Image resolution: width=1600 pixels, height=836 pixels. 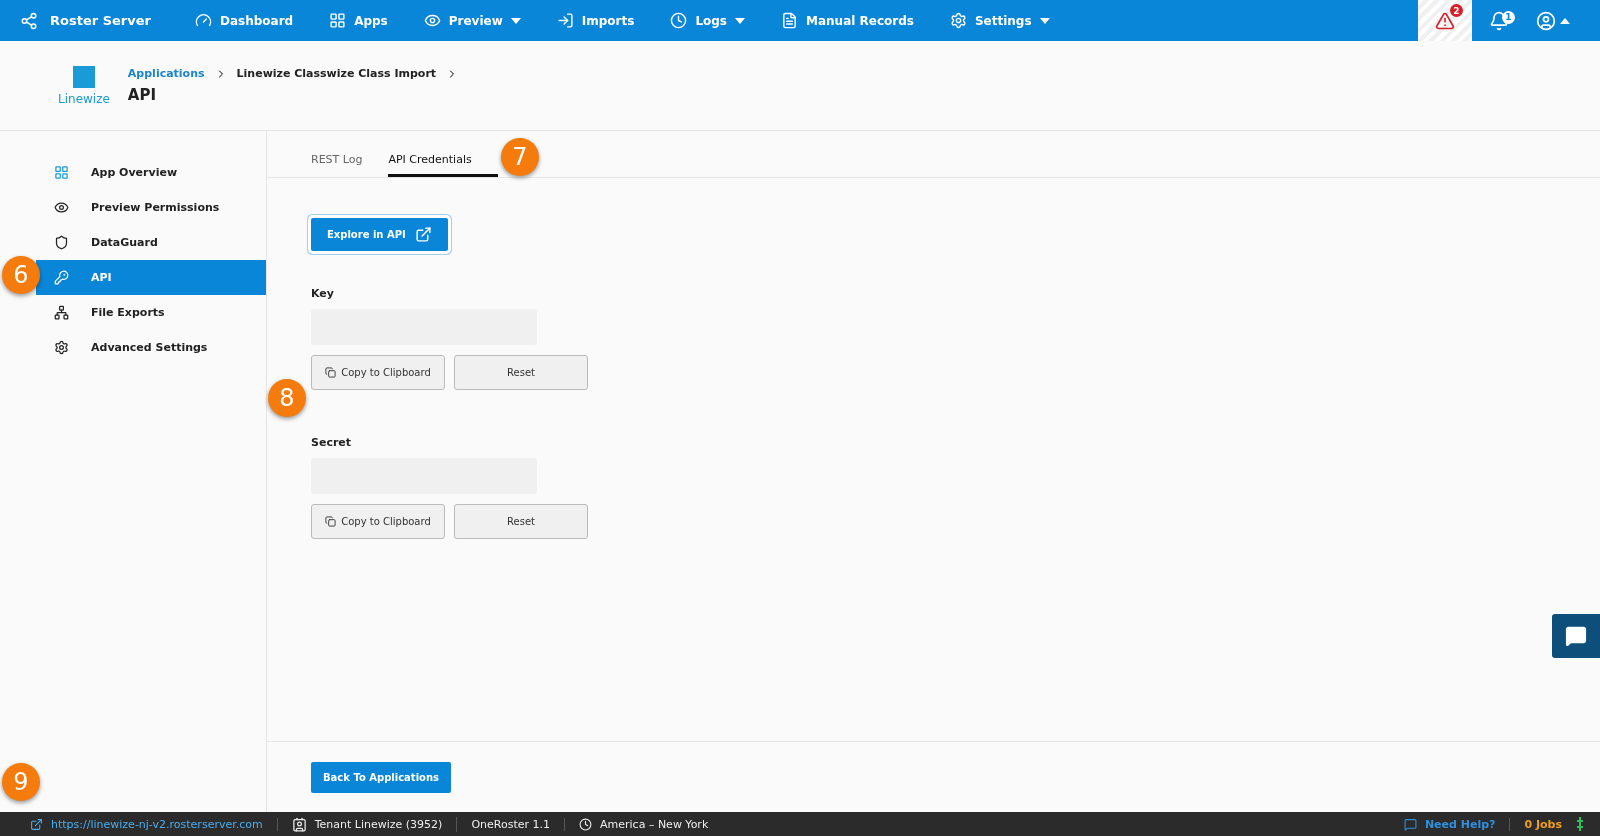 I want to click on alerts-button: 2, so click(x=1445, y=20).